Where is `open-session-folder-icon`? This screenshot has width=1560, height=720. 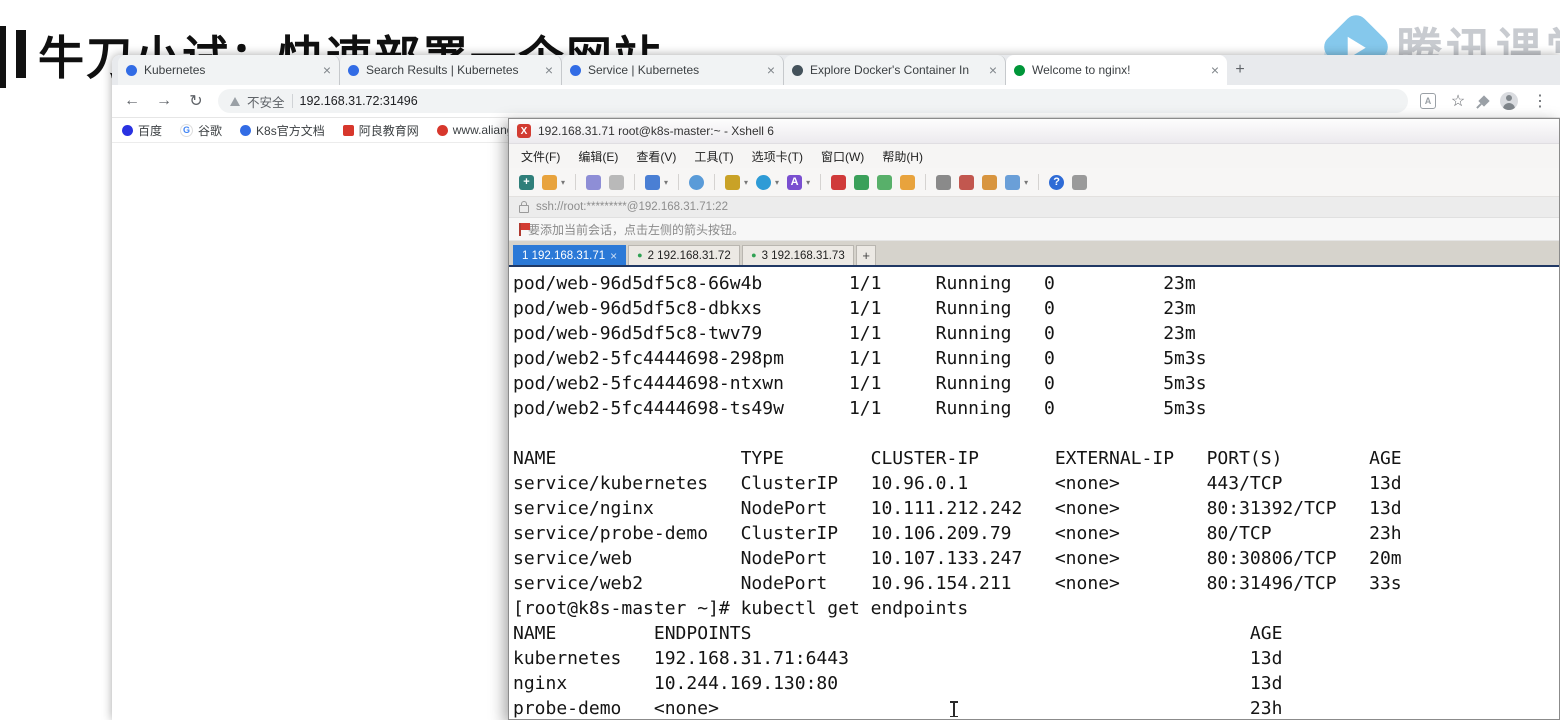 open-session-folder-icon is located at coordinates (549, 182).